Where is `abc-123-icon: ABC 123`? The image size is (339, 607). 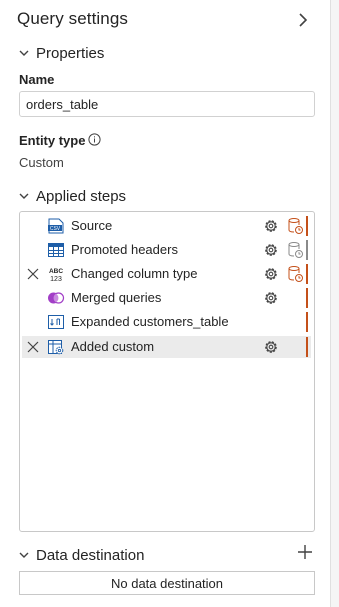
abc-123-icon: ABC 123 is located at coordinates (56, 275).